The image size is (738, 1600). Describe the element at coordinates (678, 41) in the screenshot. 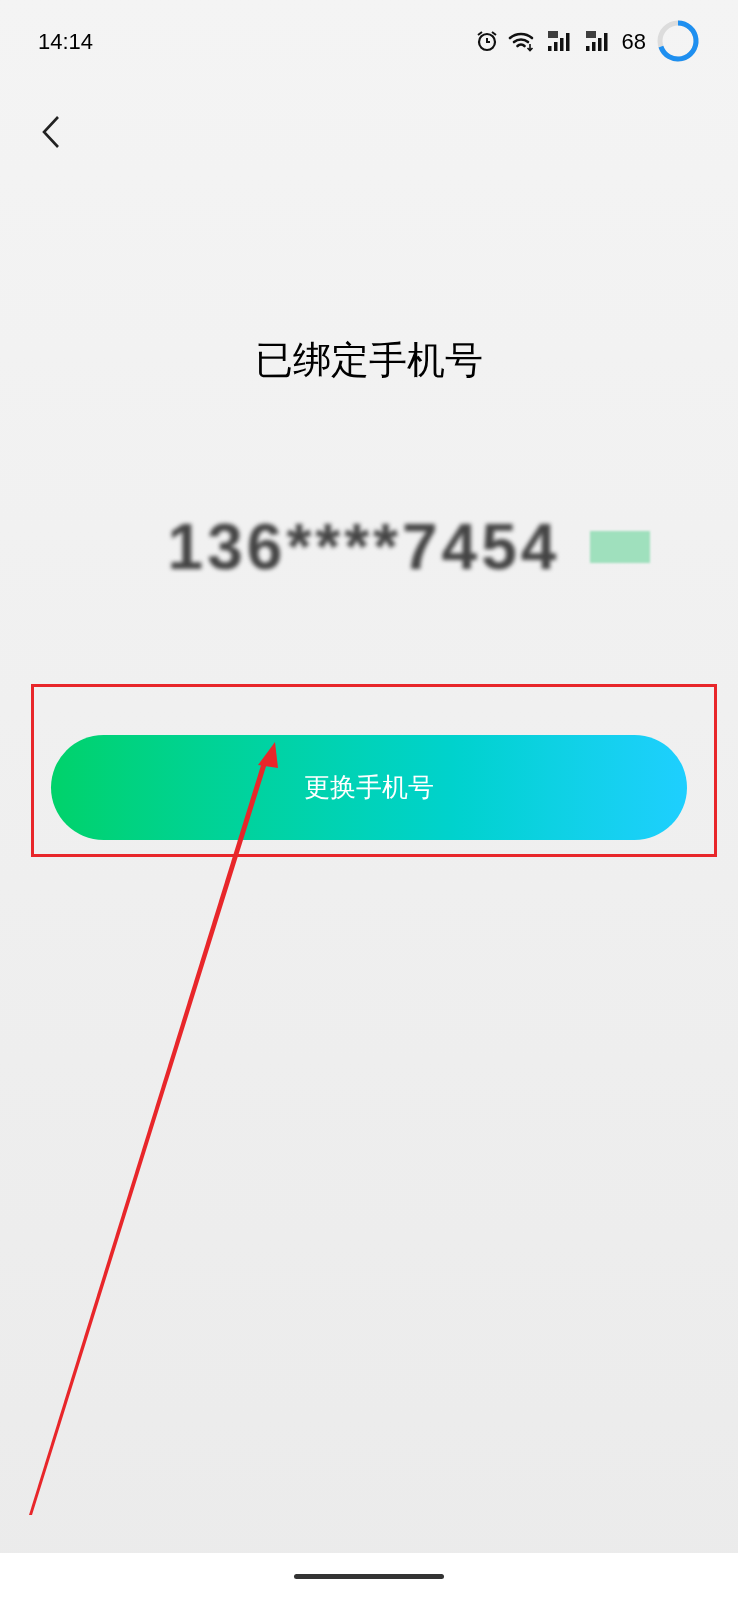

I see `battery-ring-icon` at that location.